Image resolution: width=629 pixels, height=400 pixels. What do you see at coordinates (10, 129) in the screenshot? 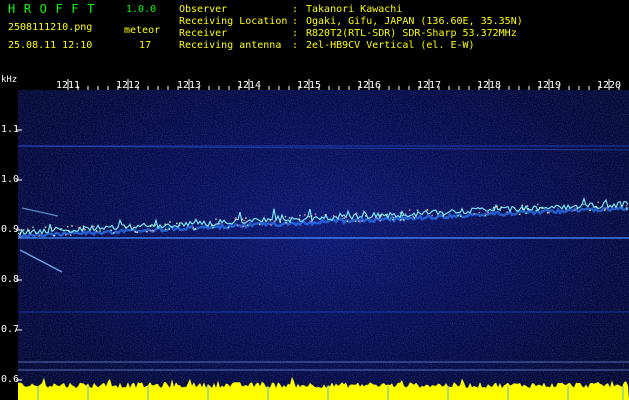
I see `freq-tick-1-1: 1.1` at bounding box center [10, 129].